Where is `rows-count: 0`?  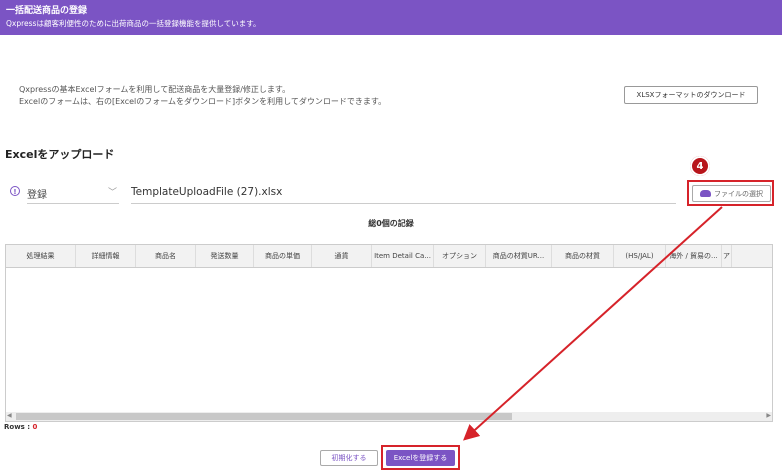
rows-count: 0 is located at coordinates (35, 427).